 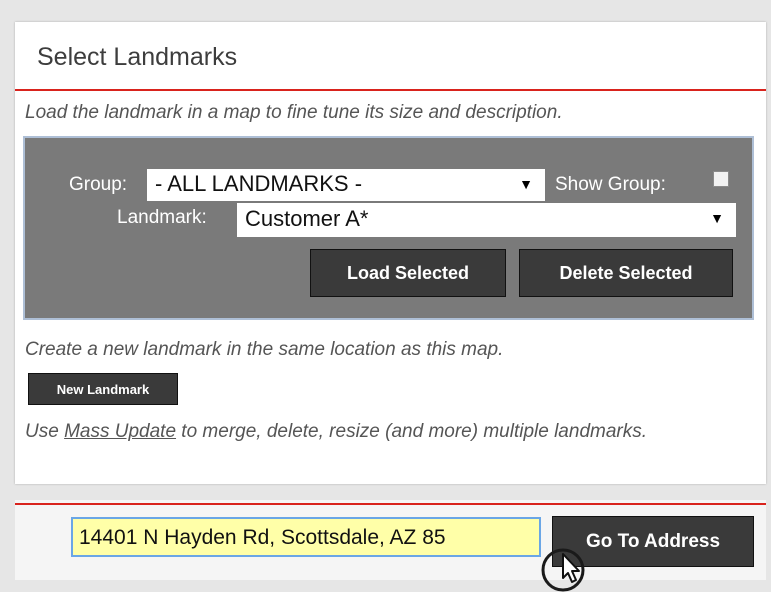 What do you see at coordinates (408, 273) in the screenshot?
I see `load-selected-button: Load Selected` at bounding box center [408, 273].